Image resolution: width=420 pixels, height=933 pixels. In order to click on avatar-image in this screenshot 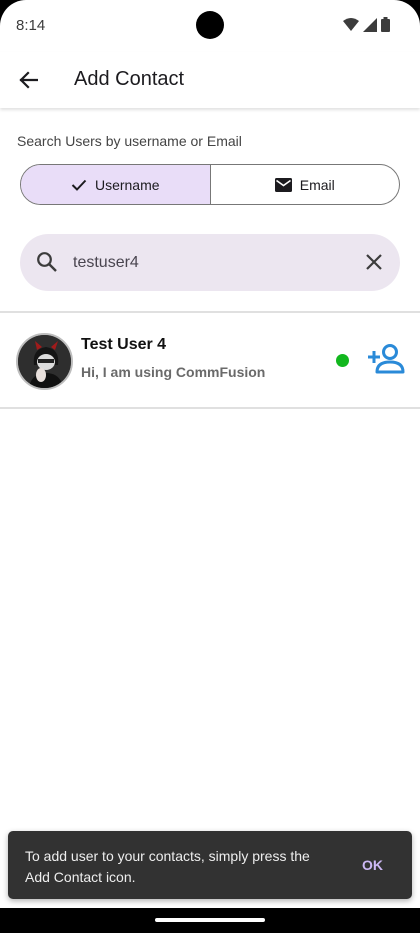, I will do `click(44, 361)`.